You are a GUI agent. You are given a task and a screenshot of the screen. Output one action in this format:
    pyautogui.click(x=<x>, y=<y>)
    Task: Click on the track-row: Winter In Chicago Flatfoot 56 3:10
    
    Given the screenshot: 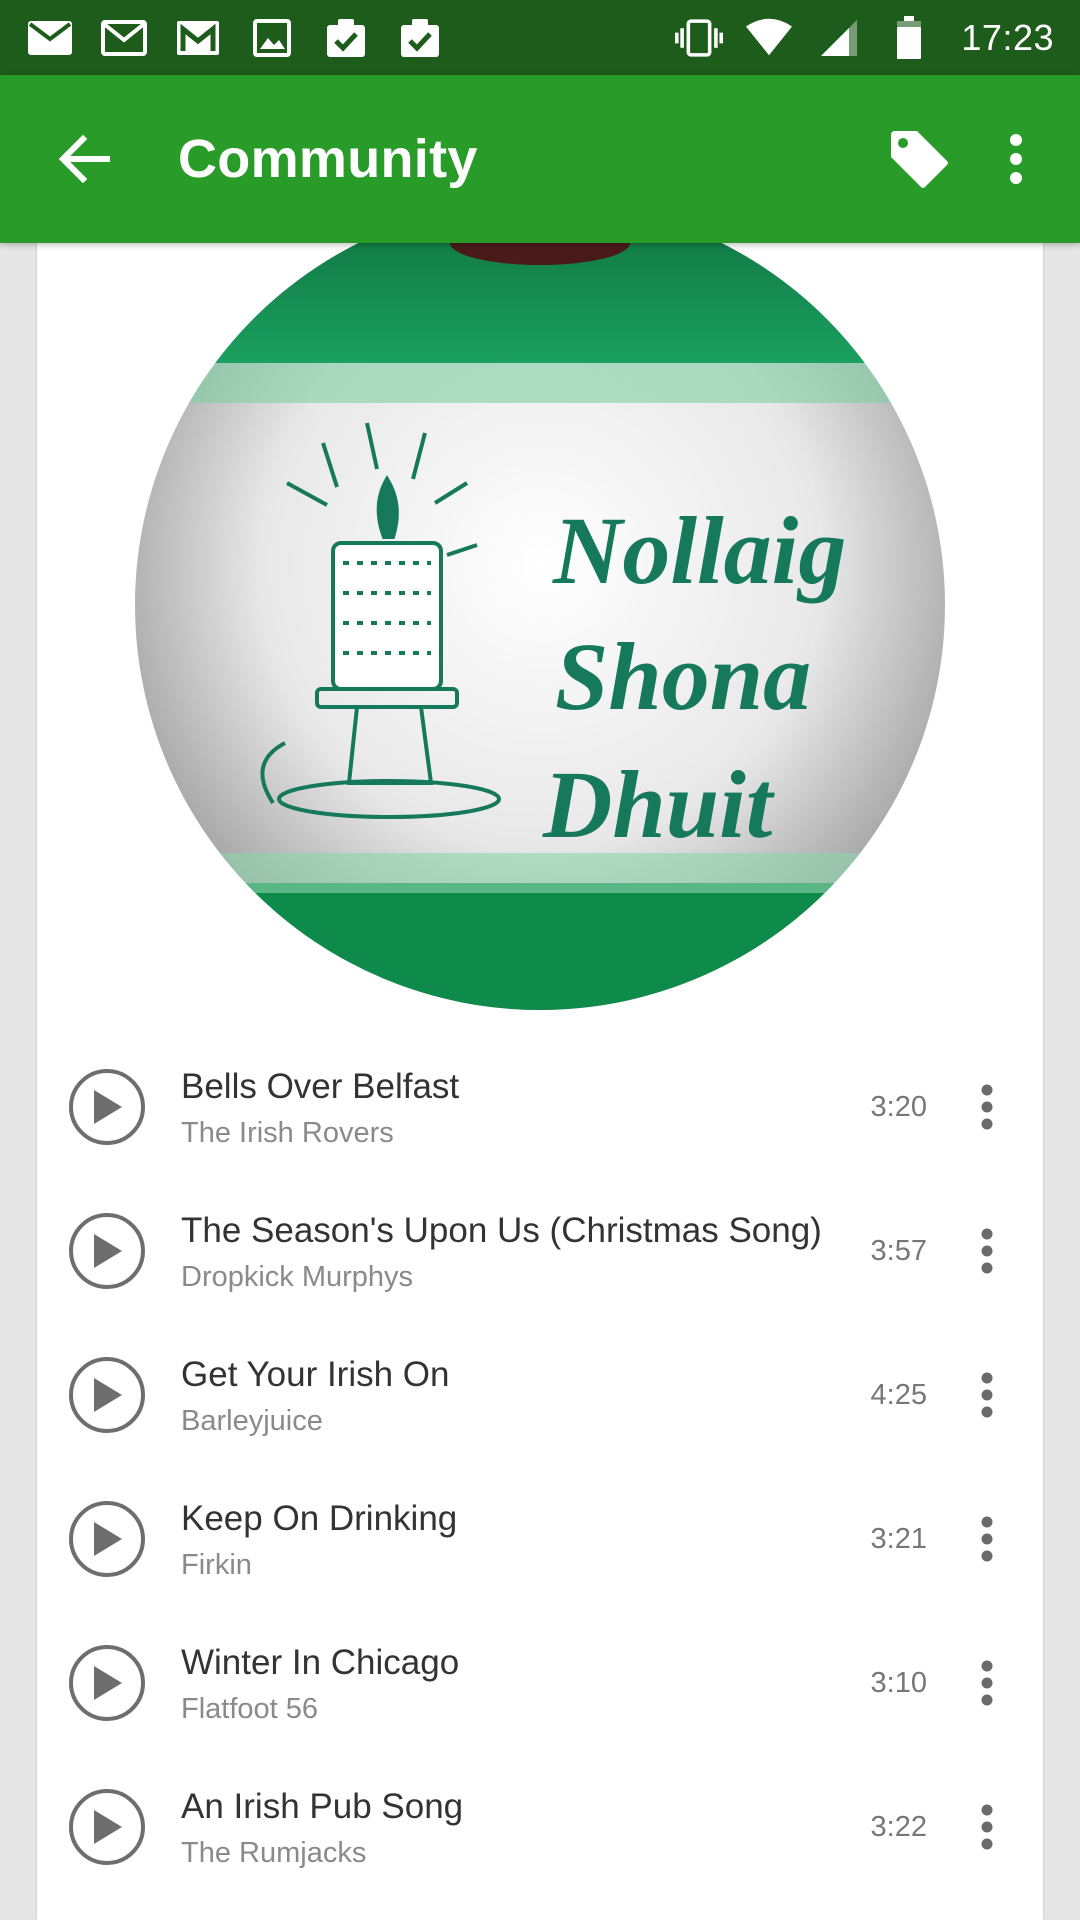 What is the action you would take?
    pyautogui.click(x=540, y=1683)
    